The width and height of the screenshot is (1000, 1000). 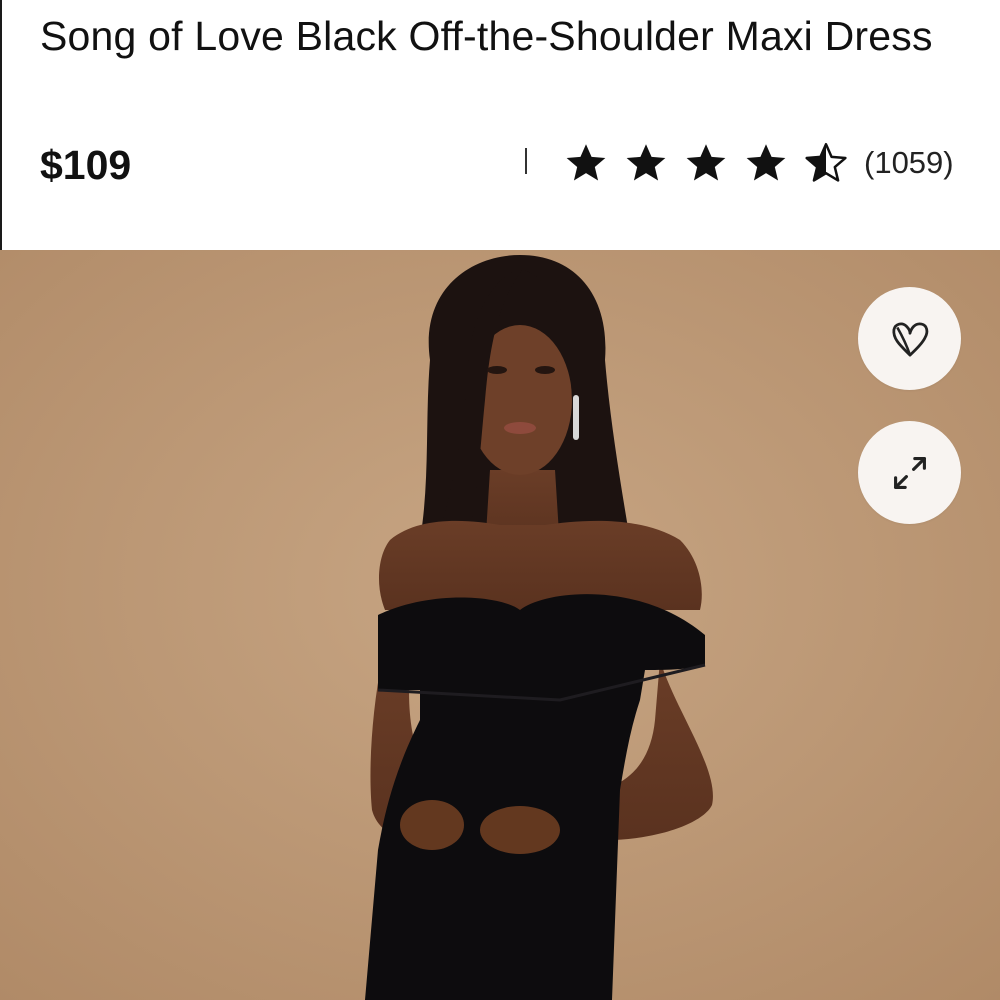 What do you see at coordinates (526, 161) in the screenshot?
I see `rating-divider` at bounding box center [526, 161].